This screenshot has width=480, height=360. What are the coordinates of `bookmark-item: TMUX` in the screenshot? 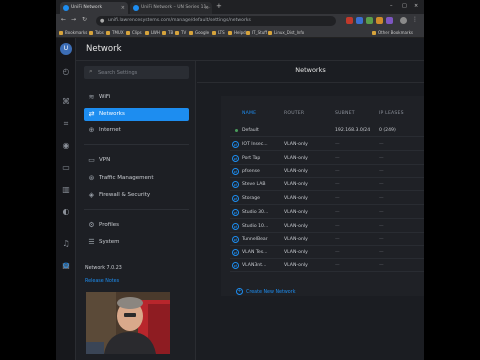 It's located at (115, 33).